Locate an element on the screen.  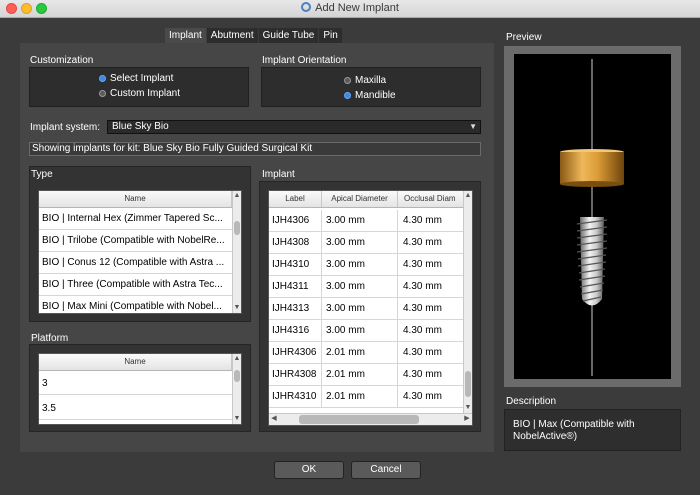
tab-abutment: Abutment is located at coordinates (232, 35).